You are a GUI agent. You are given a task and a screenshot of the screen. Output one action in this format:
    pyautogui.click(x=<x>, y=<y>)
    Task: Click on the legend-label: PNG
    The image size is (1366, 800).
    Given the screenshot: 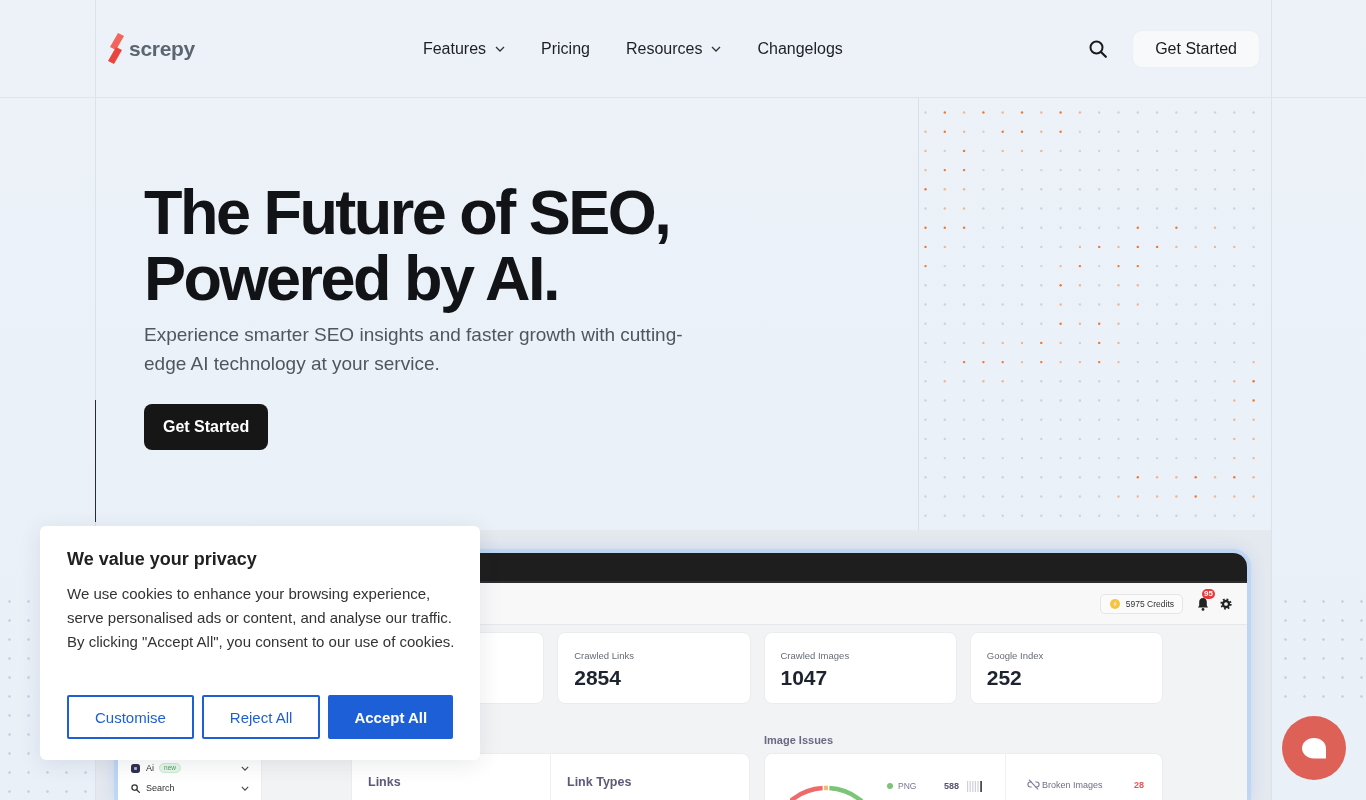 What is the action you would take?
    pyautogui.click(x=908, y=786)
    